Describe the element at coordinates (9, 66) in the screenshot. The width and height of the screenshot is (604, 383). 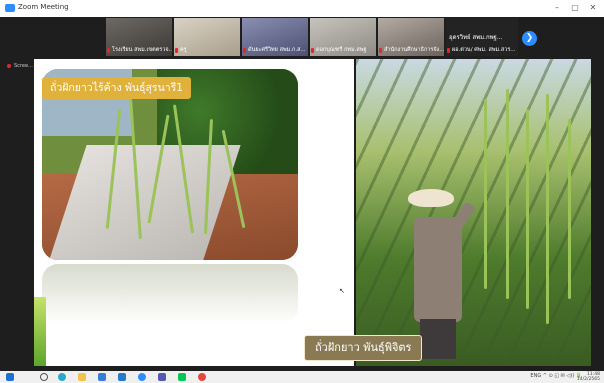
I see `screen-share-indicator-icon` at that location.